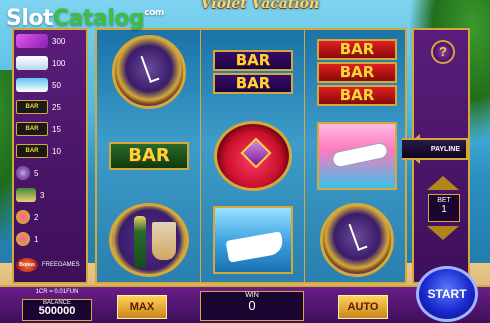  I want to click on paytable-value: 100, so click(59, 63).